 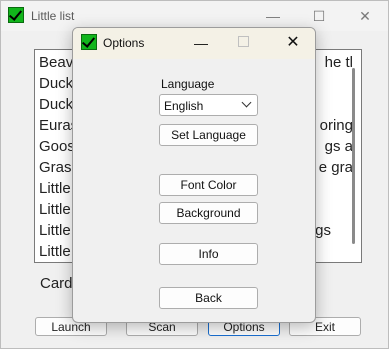 I want to click on list-item-tail: he tl, so click(x=338, y=62).